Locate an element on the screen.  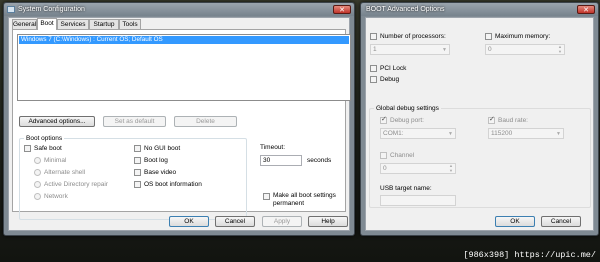
safe-boot-label: Safe boot is located at coordinates (48, 148).